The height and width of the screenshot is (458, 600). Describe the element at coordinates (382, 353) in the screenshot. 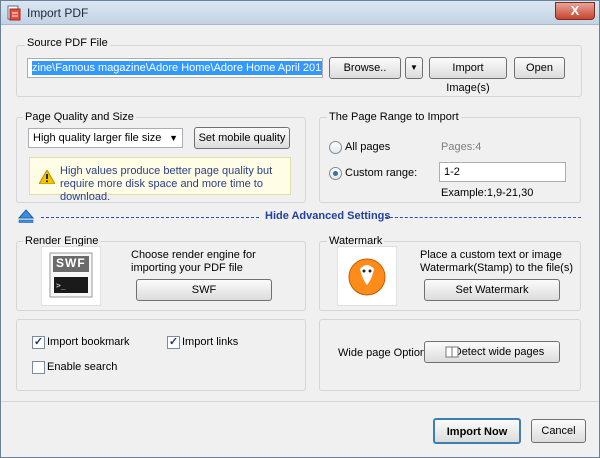

I see `wide-page-label: Wide page Option` at that location.